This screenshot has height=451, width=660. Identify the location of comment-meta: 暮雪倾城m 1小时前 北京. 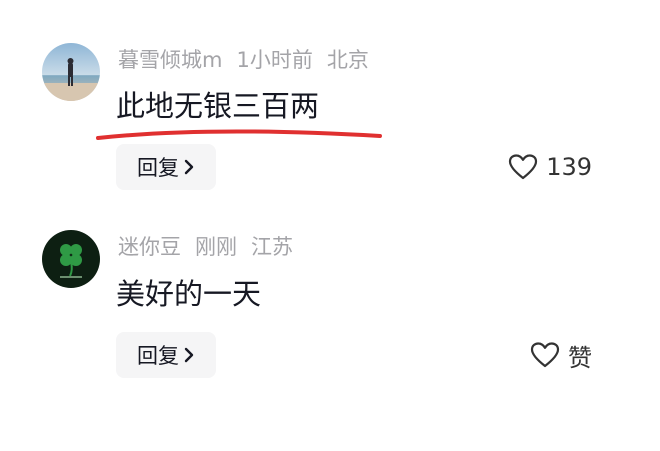
(250, 60).